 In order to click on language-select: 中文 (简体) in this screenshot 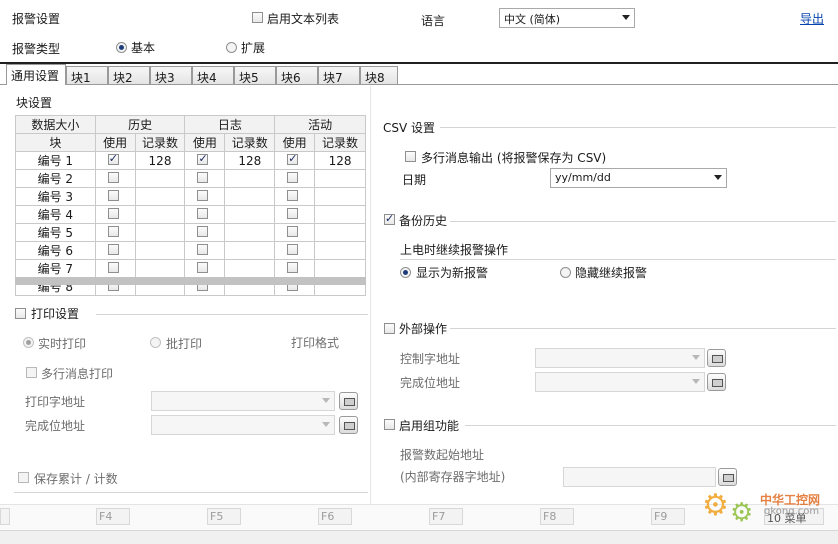, I will do `click(567, 18)`.